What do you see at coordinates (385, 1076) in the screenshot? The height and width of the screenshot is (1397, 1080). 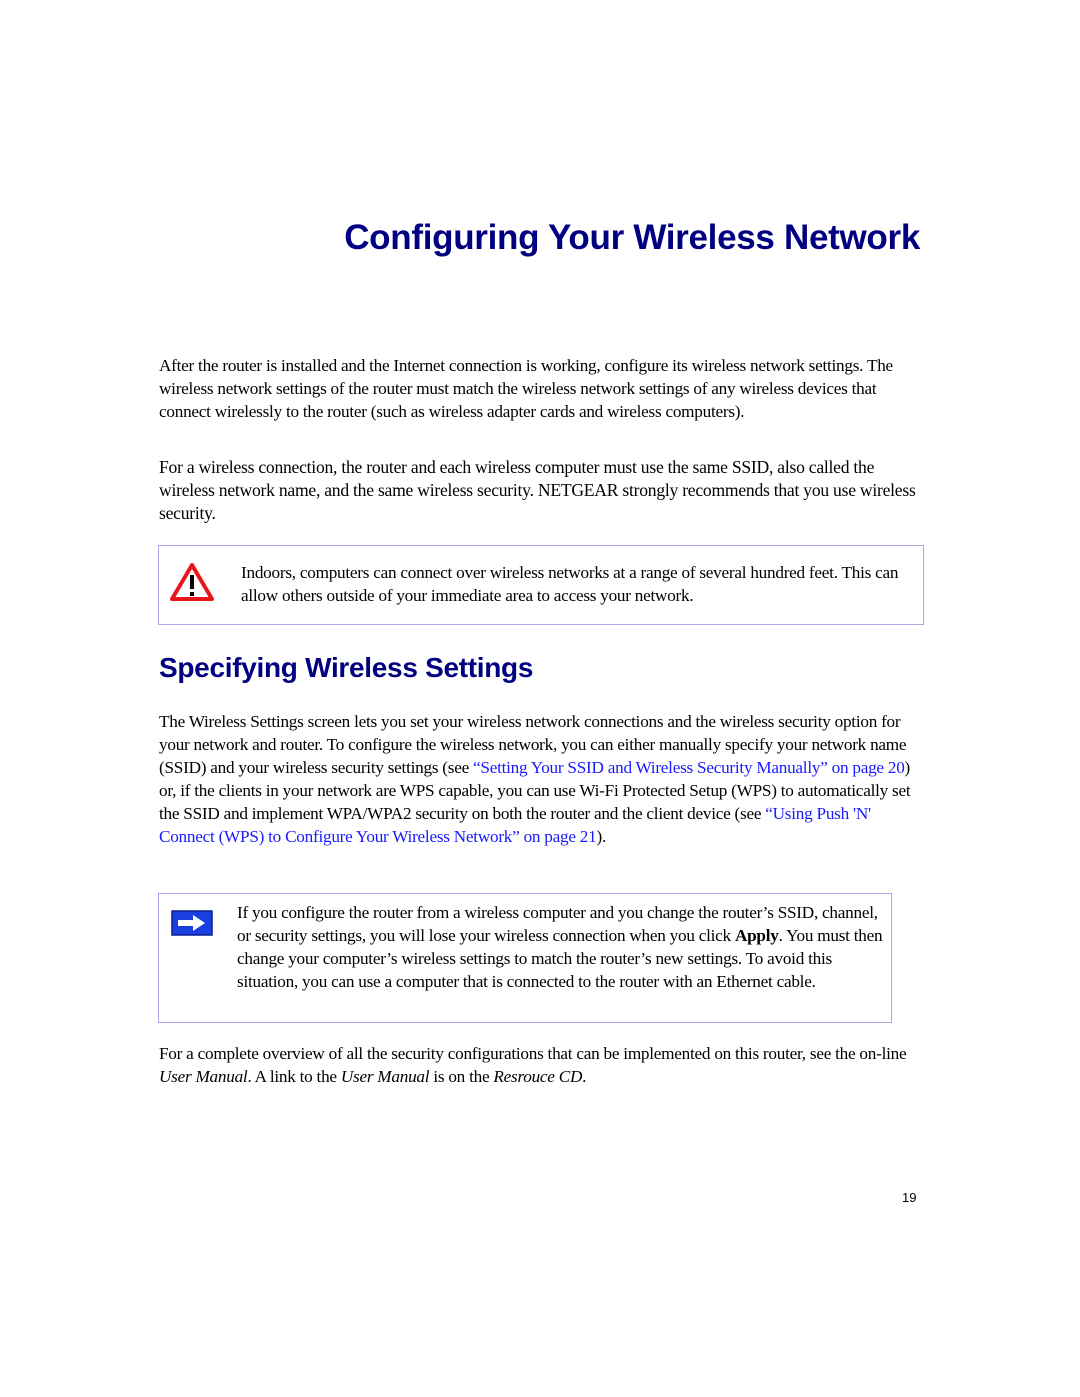 I see `user-manual-ref-2: User Manual` at bounding box center [385, 1076].